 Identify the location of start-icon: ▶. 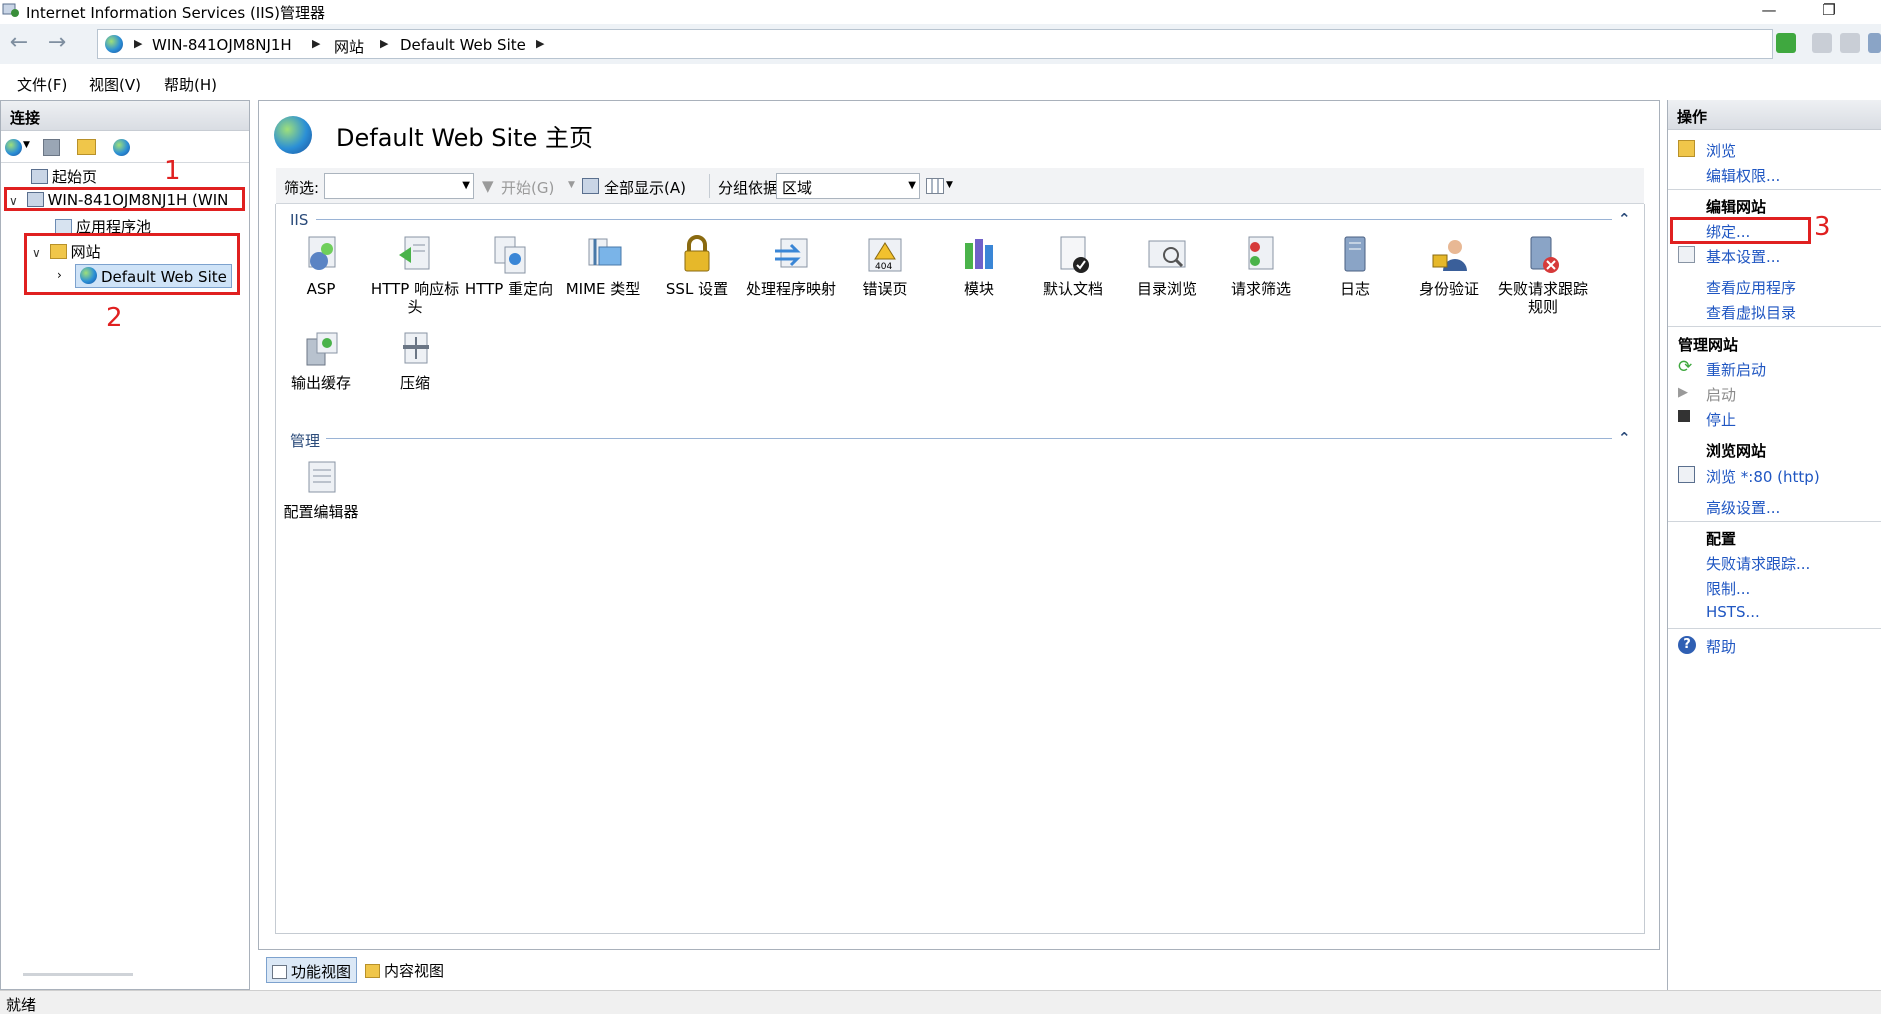
(1683, 392).